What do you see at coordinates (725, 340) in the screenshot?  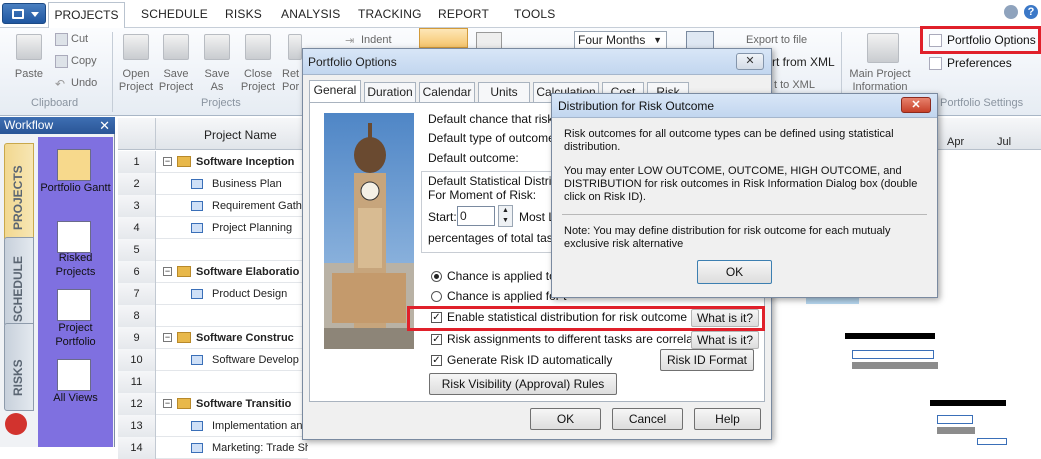 I see `what-is-it-button-2: What is it?` at bounding box center [725, 340].